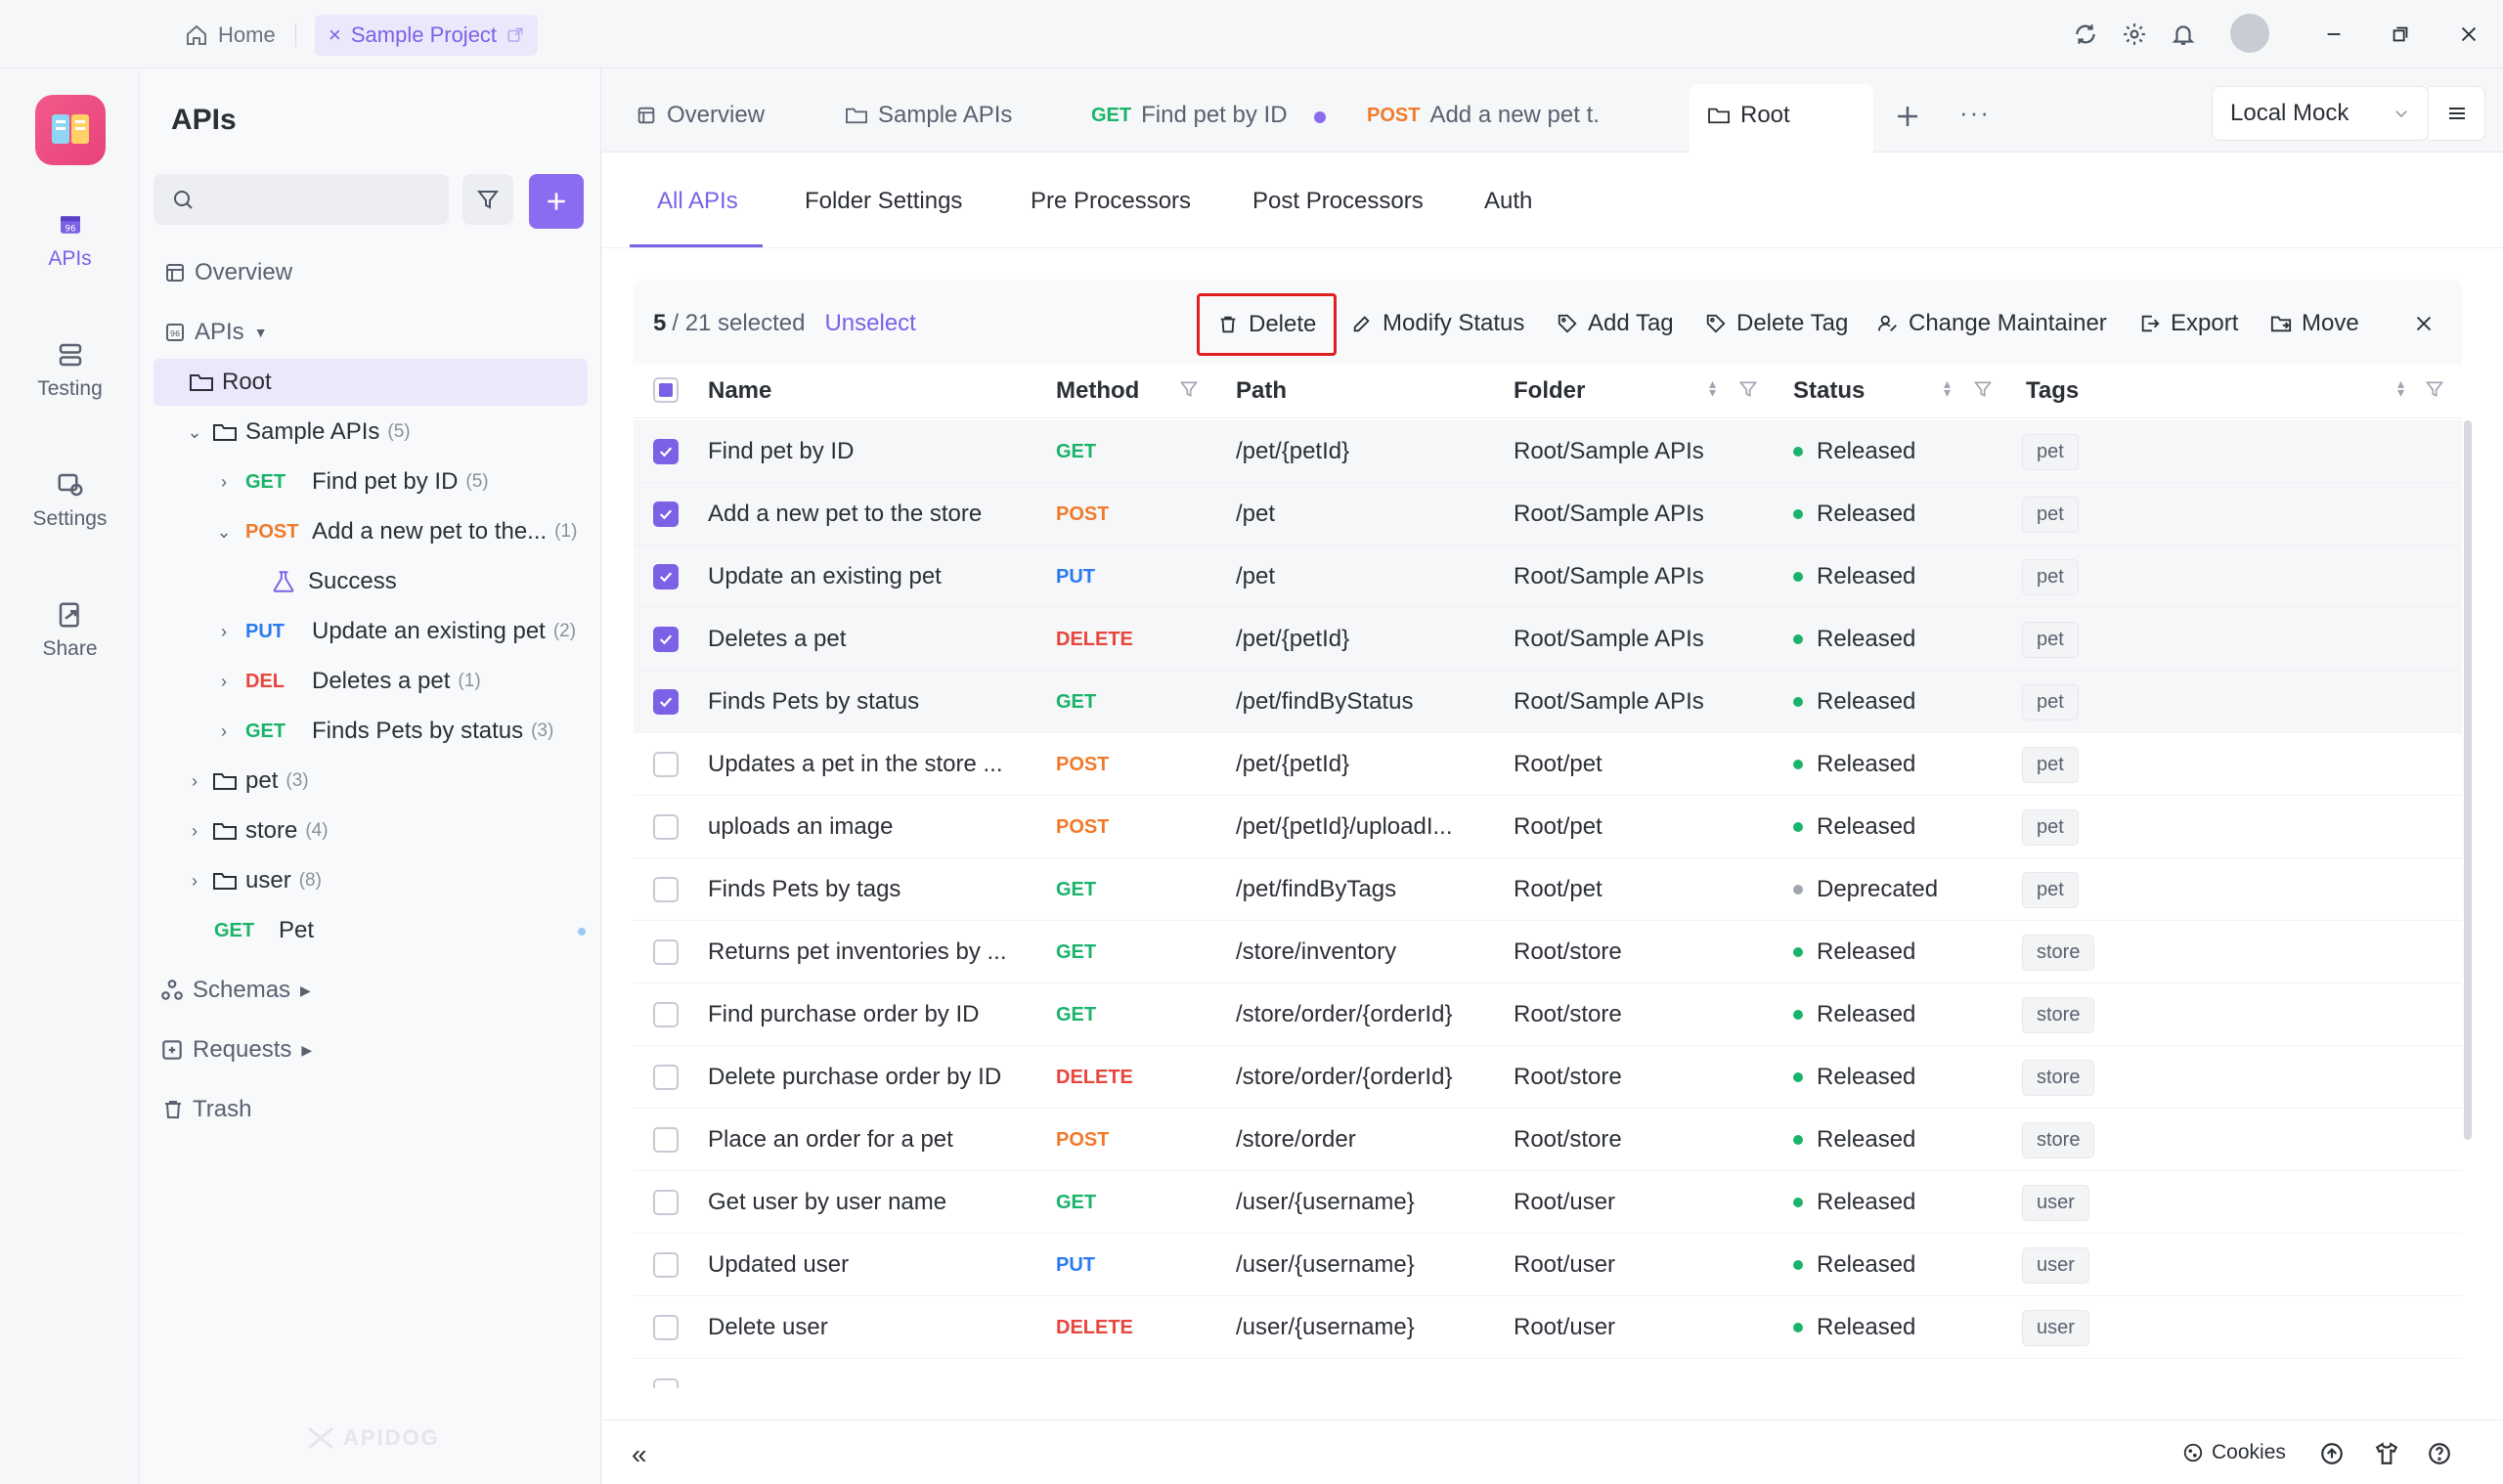 The image size is (2503, 1484). Describe the element at coordinates (869, 514) in the screenshot. I see `row-name: Add a new pet to the store` at that location.